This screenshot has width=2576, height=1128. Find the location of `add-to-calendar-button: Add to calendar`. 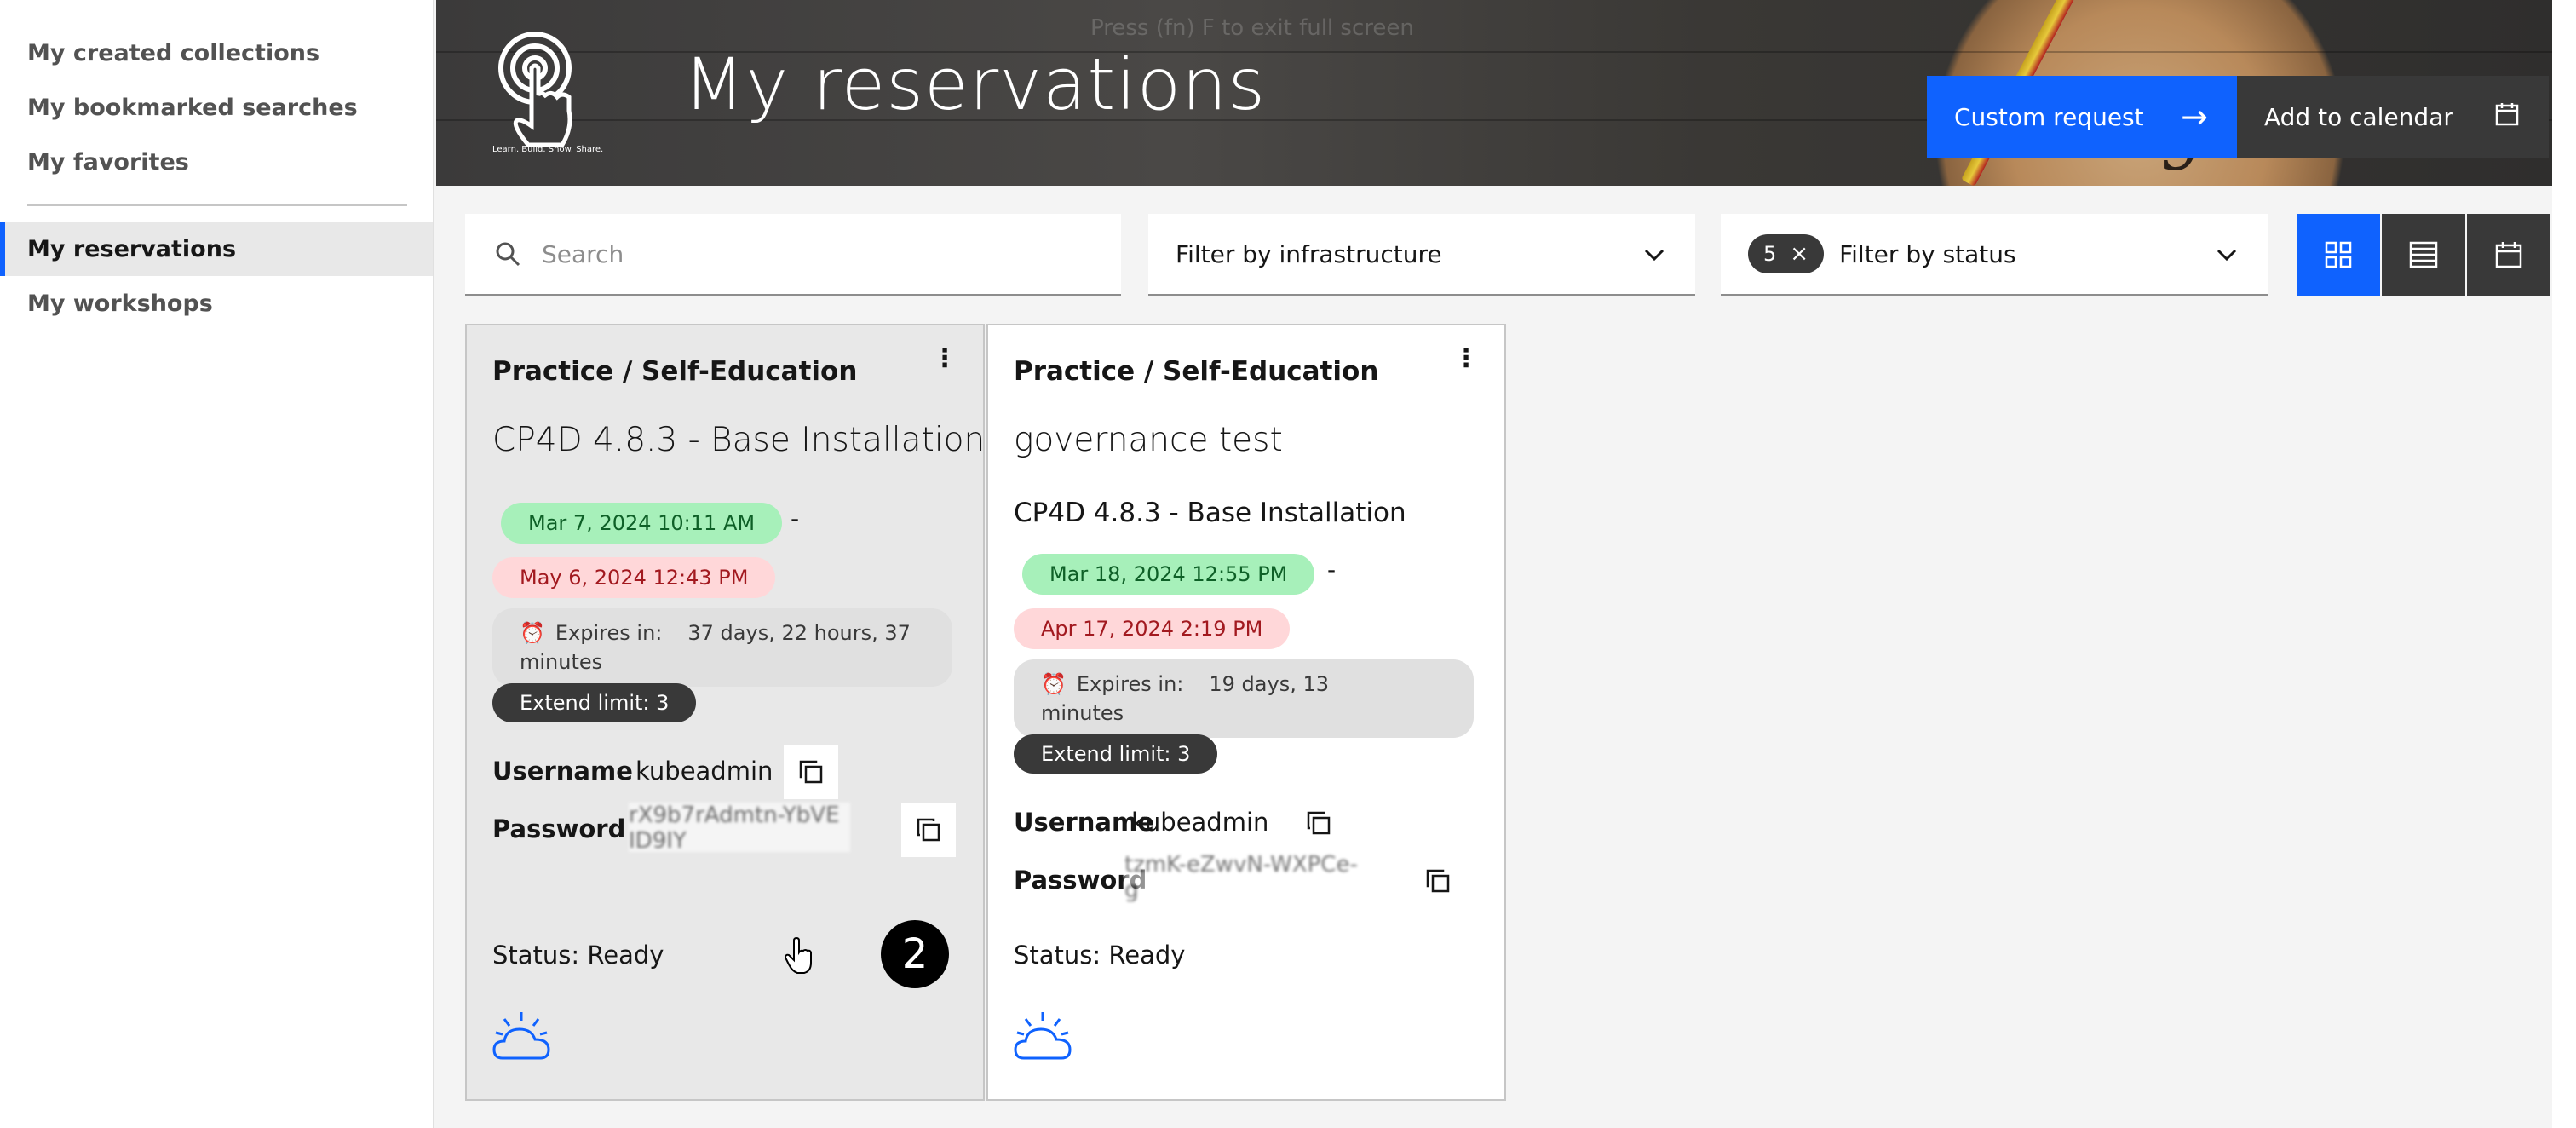

add-to-calendar-button: Add to calendar is located at coordinates (2393, 117).